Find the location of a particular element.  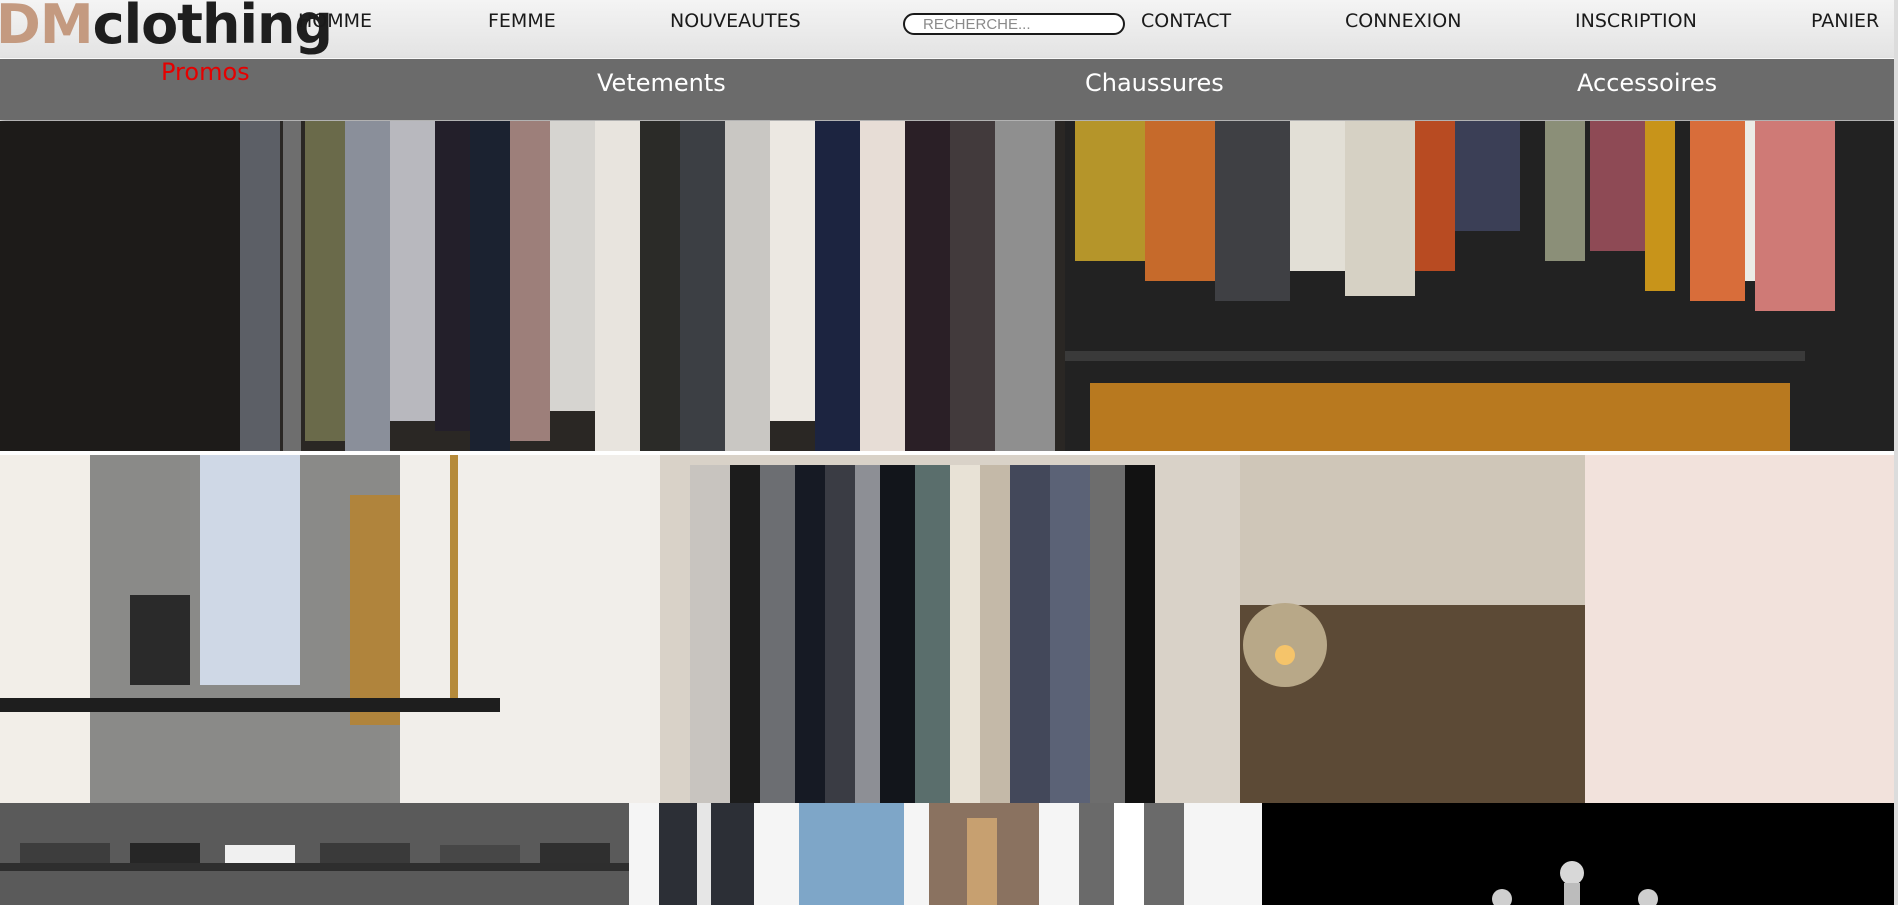

page-scrollbar is located at coordinates (1896, 452).